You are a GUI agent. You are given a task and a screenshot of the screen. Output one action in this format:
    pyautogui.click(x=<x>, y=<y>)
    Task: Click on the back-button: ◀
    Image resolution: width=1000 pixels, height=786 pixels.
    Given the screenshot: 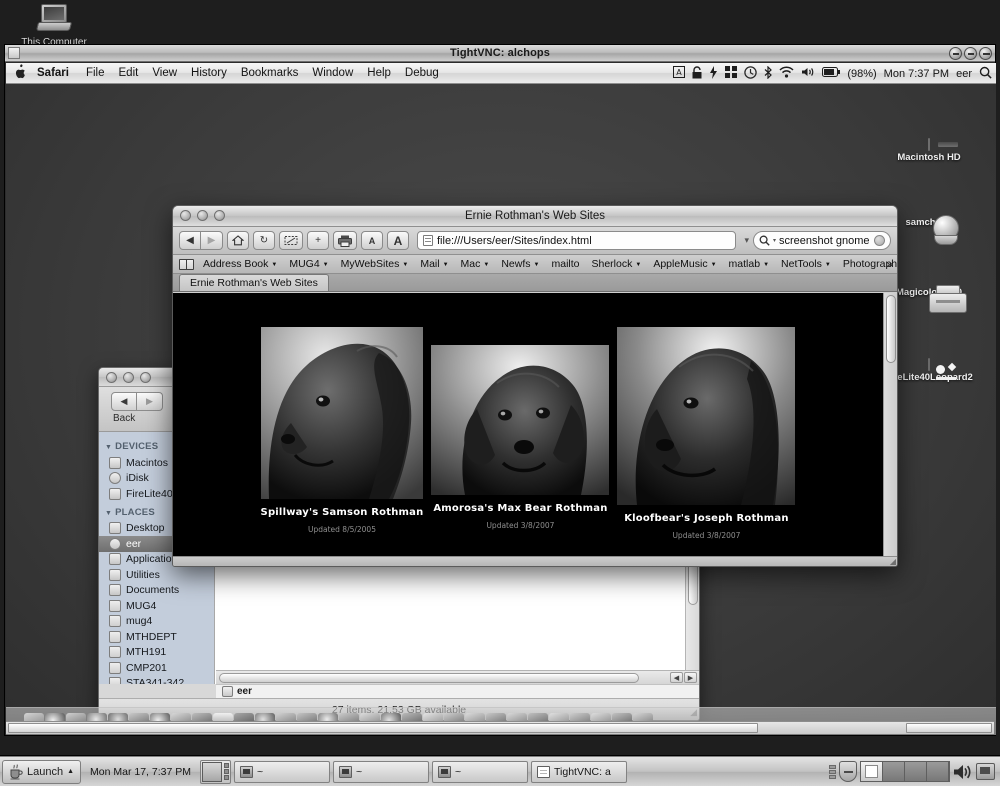 What is the action you would take?
    pyautogui.click(x=190, y=240)
    